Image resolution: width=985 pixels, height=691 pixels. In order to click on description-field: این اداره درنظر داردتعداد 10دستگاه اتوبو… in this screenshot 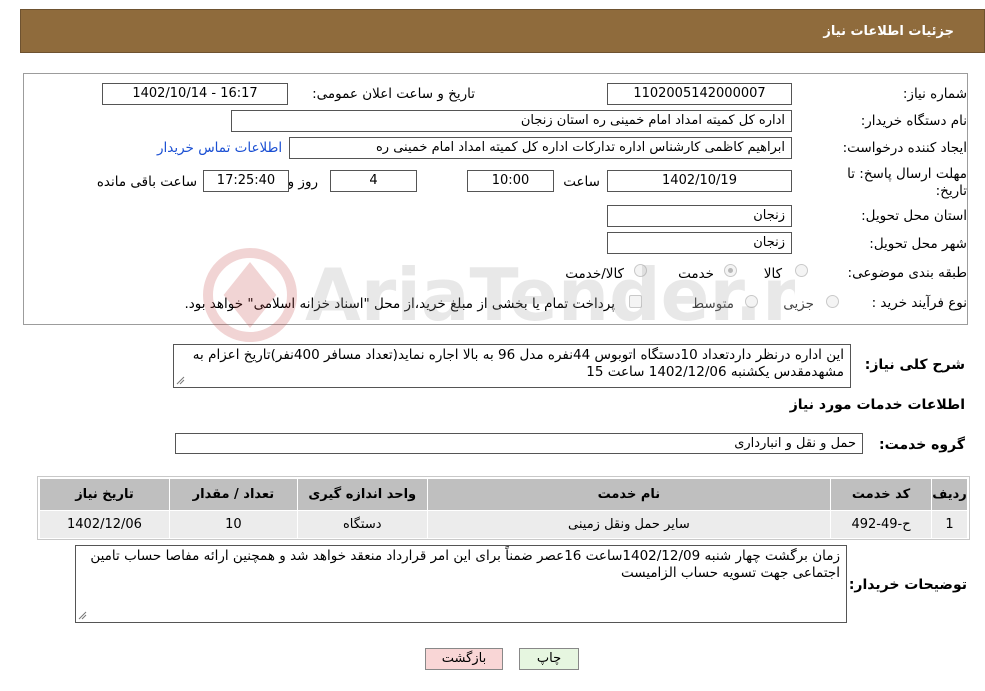, I will do `click(512, 366)`.